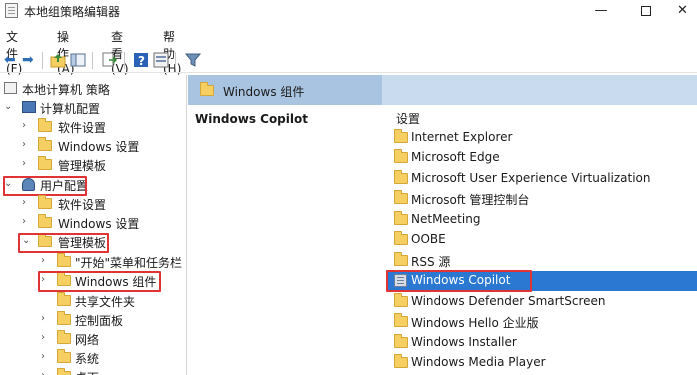 The height and width of the screenshot is (375, 697). I want to click on help-icon: ?, so click(141, 60).